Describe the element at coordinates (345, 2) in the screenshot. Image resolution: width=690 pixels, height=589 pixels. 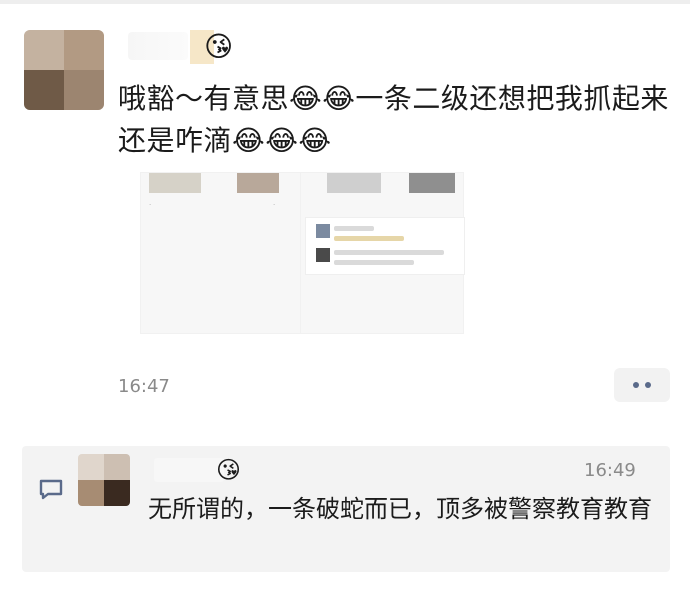
I see `top-divider` at that location.